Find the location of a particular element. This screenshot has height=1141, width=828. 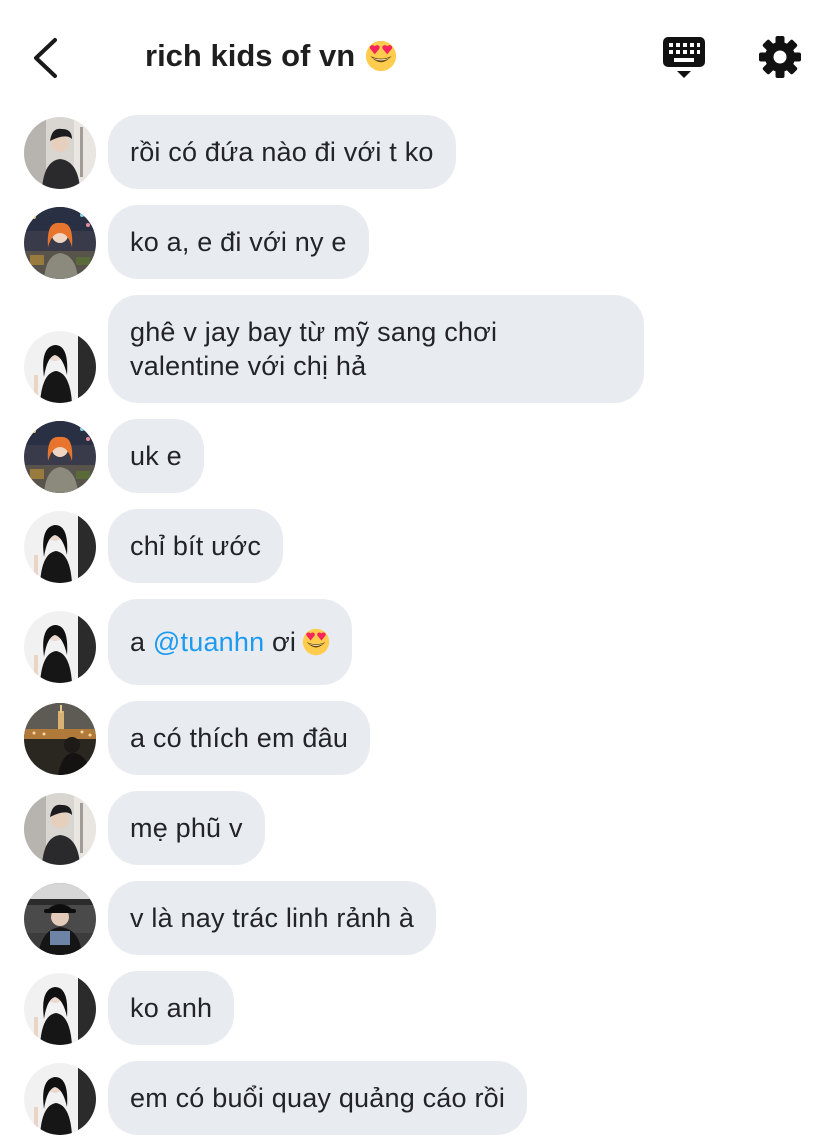

message-bubble: em có buổi quay quảng cáo rồi is located at coordinates (318, 1098).